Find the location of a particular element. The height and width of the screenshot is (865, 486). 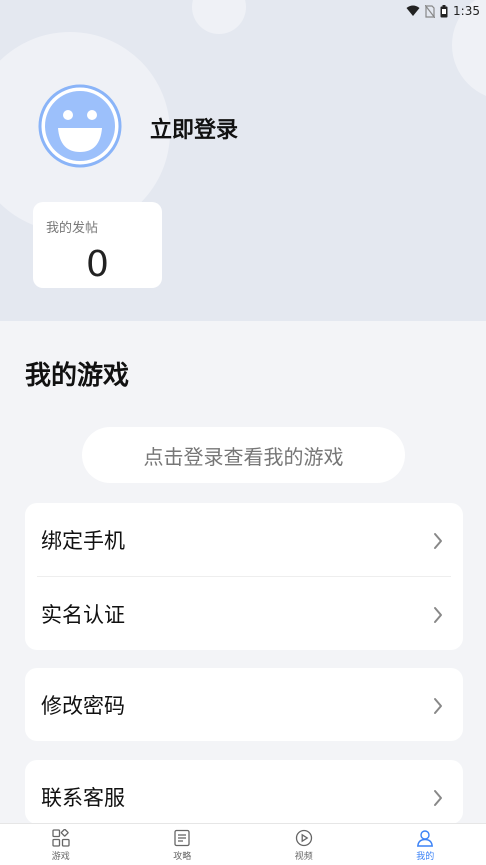

play-icon is located at coordinates (304, 839).